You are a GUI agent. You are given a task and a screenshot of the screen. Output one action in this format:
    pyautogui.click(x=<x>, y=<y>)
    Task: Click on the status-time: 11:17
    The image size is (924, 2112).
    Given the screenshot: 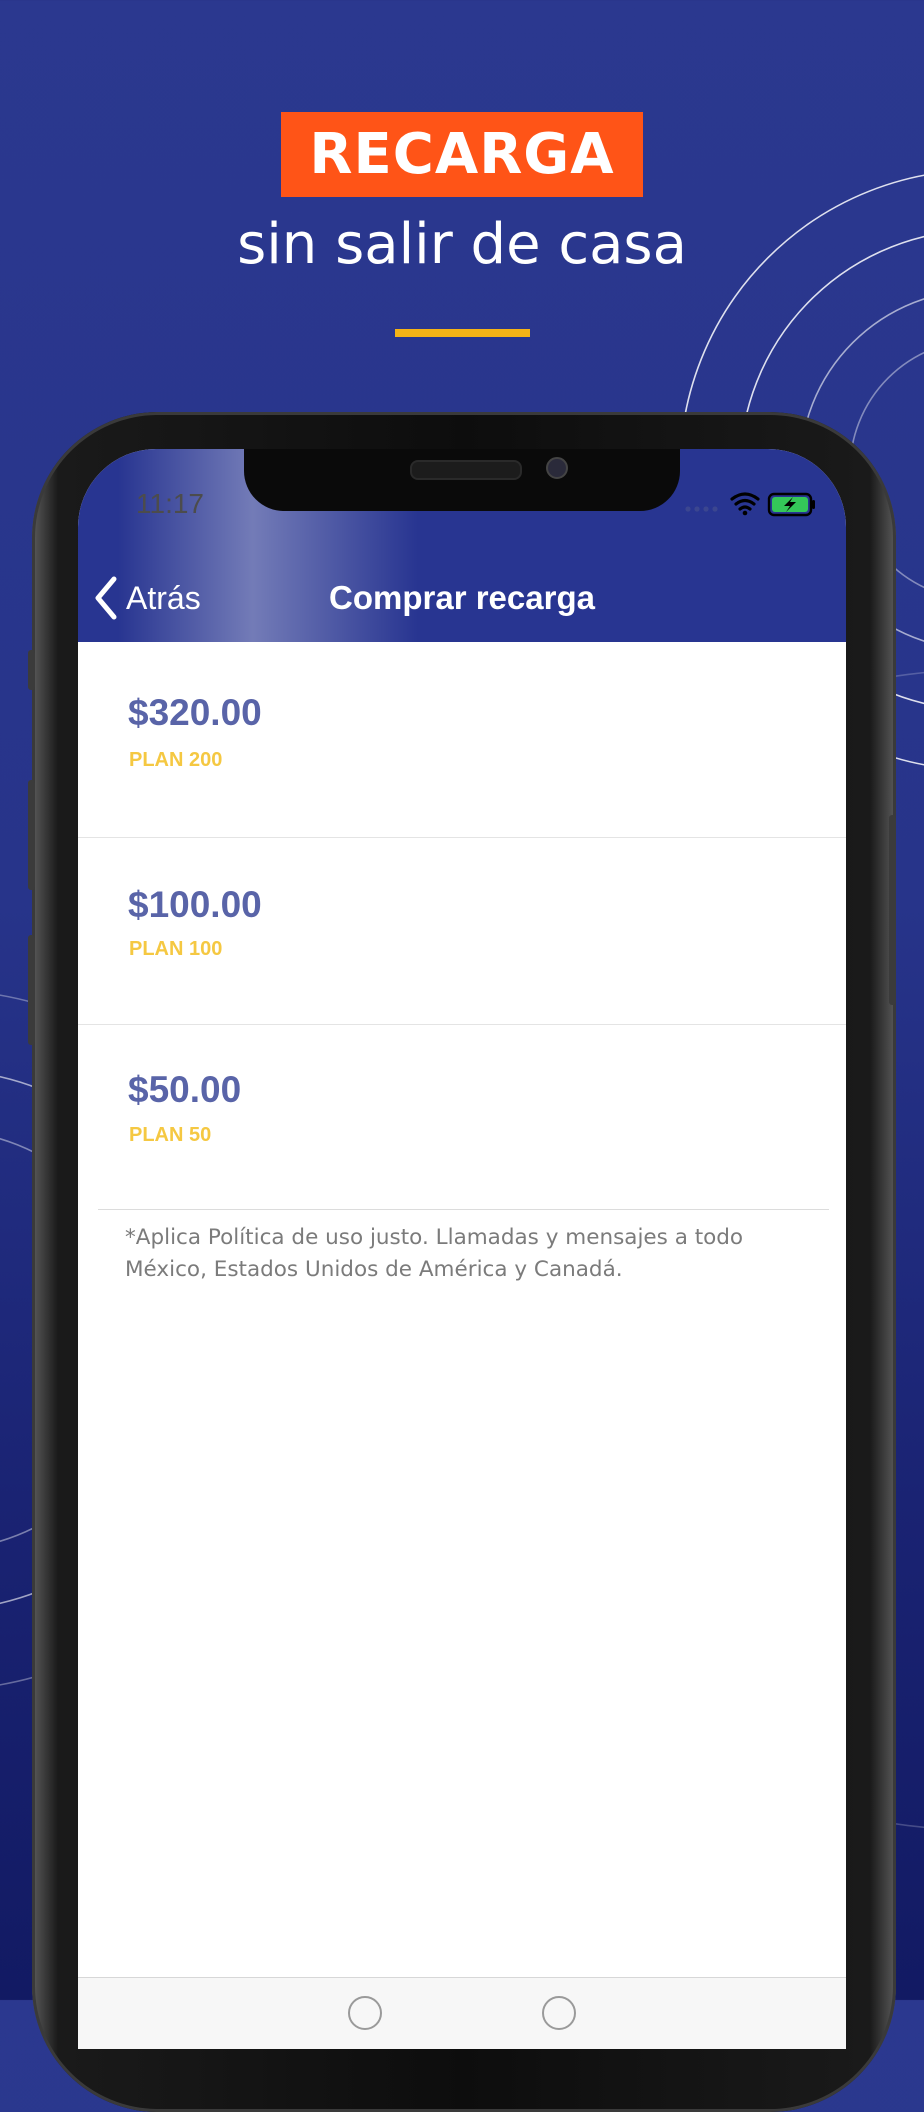 What is the action you would take?
    pyautogui.click(x=170, y=503)
    